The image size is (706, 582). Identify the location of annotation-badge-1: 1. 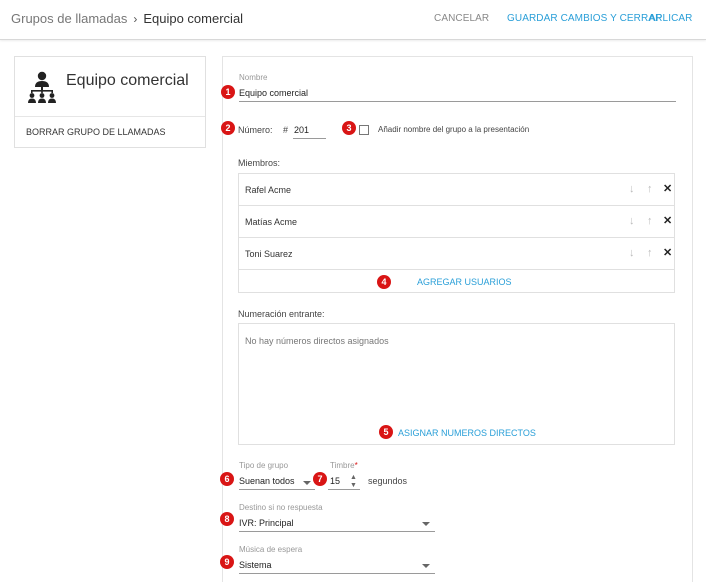
(228, 92).